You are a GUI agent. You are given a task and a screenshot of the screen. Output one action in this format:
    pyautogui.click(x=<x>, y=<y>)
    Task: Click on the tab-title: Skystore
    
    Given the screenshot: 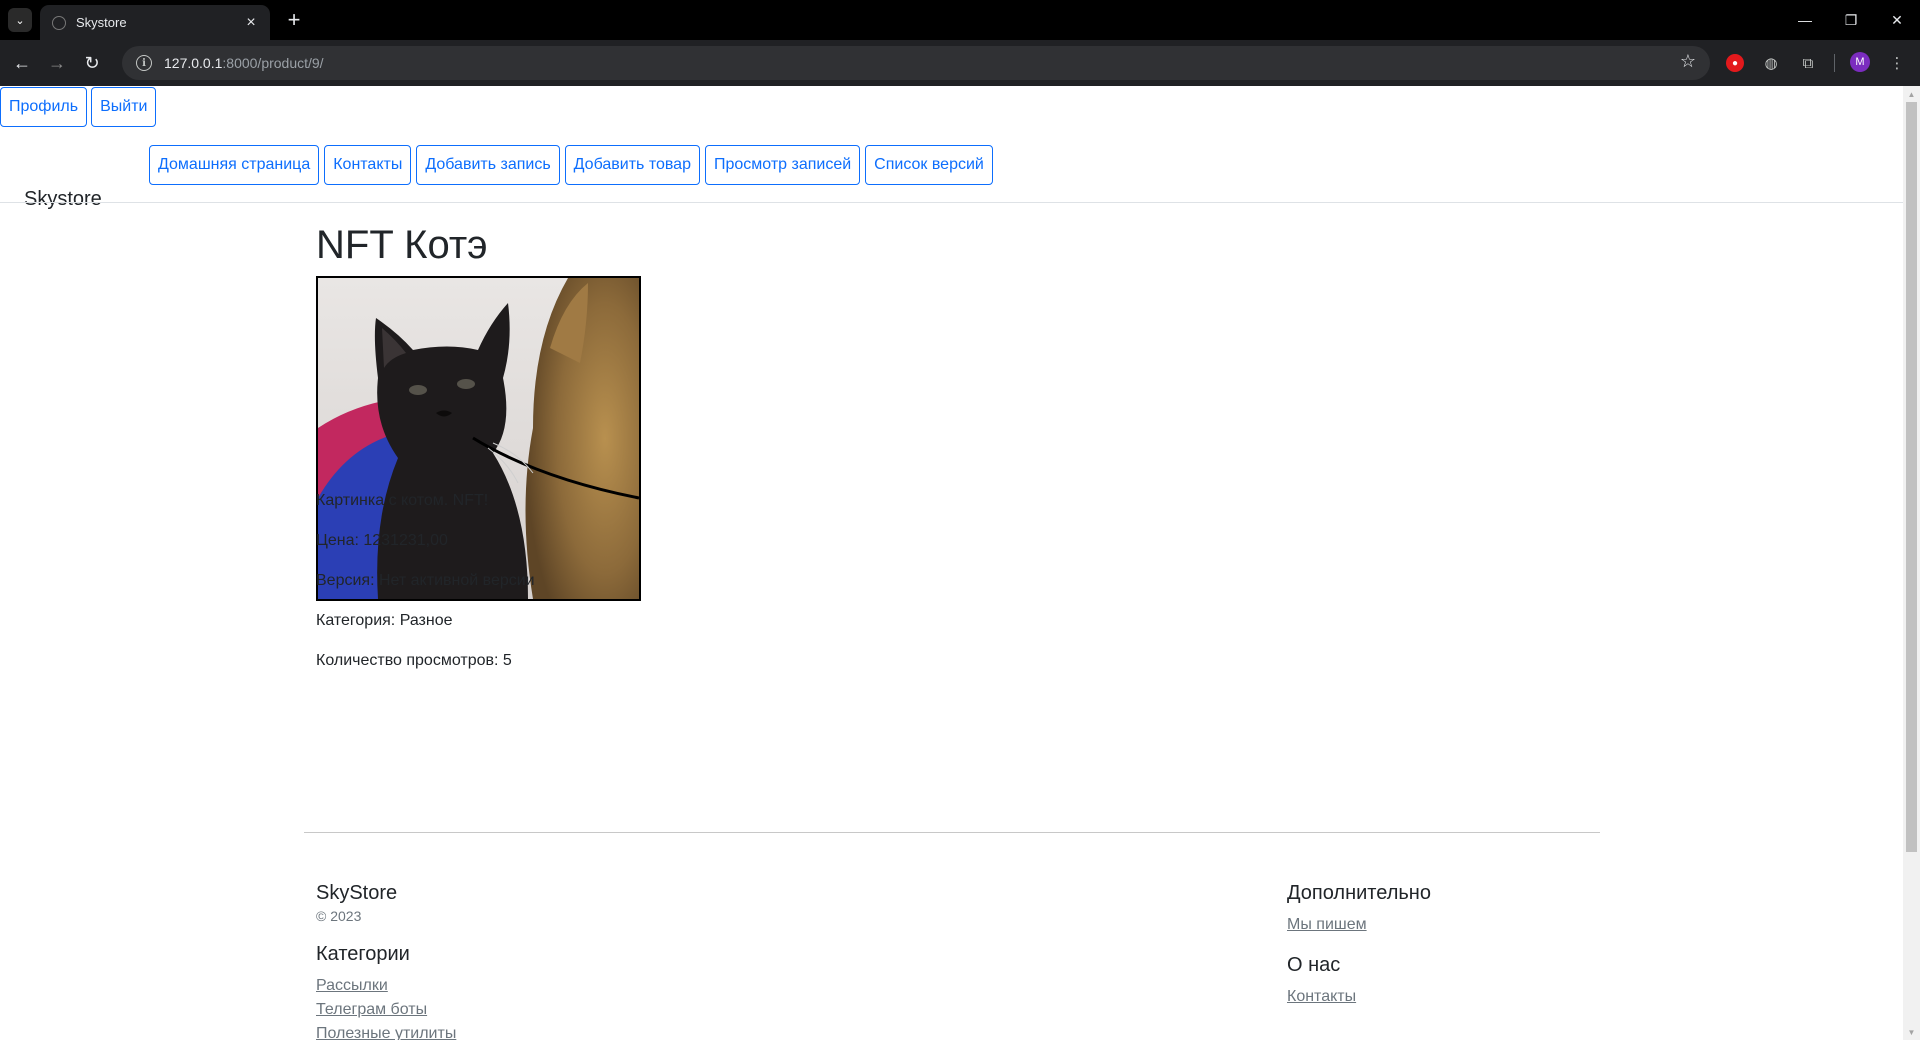 What is the action you would take?
    pyautogui.click(x=101, y=22)
    